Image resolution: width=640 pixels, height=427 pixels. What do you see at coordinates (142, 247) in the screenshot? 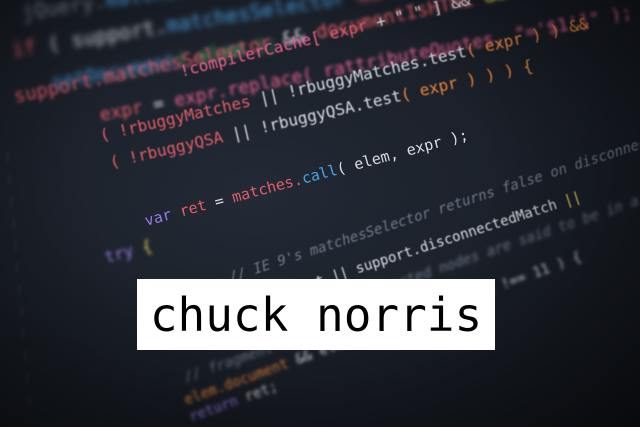
I see `code-token: {` at bounding box center [142, 247].